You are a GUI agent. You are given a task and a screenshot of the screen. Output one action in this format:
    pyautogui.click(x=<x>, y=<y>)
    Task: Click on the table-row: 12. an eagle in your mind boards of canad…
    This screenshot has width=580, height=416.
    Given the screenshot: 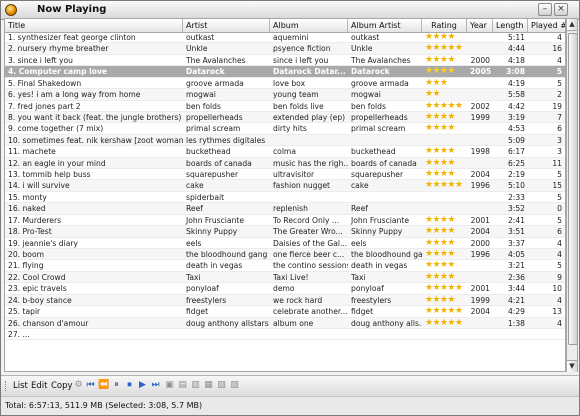 What is the action you would take?
    pyautogui.click(x=285, y=163)
    